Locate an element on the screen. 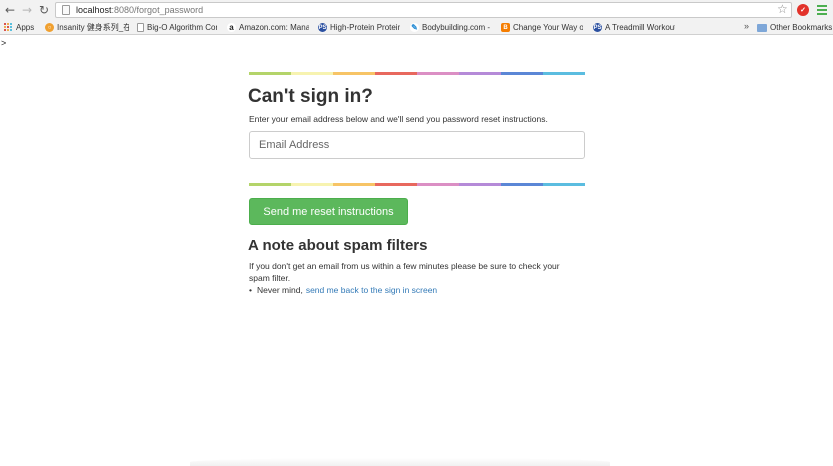 The width and height of the screenshot is (833, 466). page-title: Can't sign in? is located at coordinates (310, 96).